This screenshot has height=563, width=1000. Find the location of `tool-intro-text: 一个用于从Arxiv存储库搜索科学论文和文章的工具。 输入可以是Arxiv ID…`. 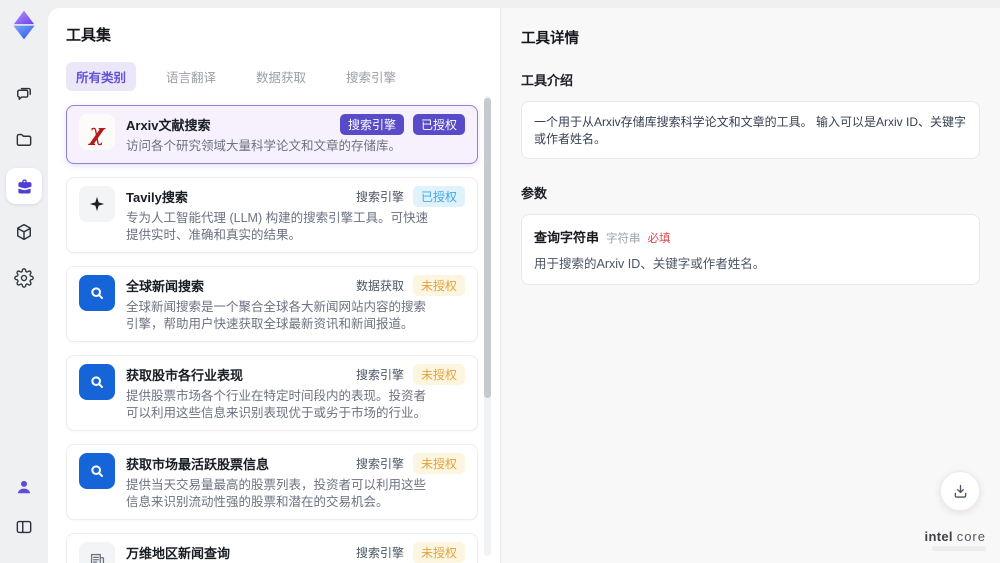

tool-intro-text: 一个用于从Arxiv存储库搜索科学论文和文章的工具。 输入可以是Arxiv ID… is located at coordinates (750, 130).